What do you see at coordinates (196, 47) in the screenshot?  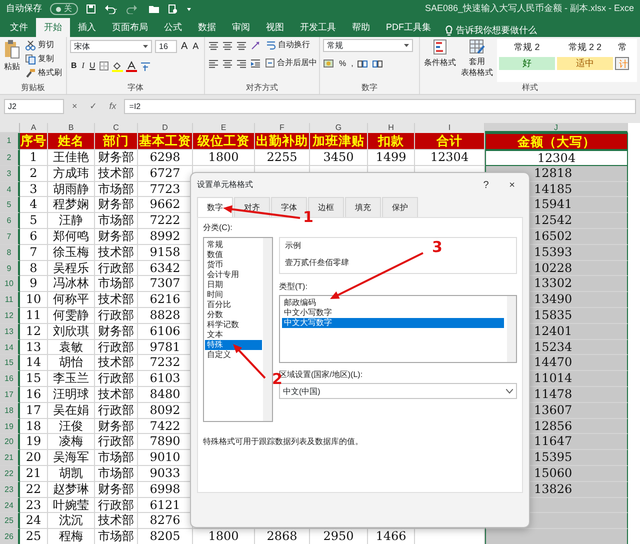 I see `shrink-font-button: A` at bounding box center [196, 47].